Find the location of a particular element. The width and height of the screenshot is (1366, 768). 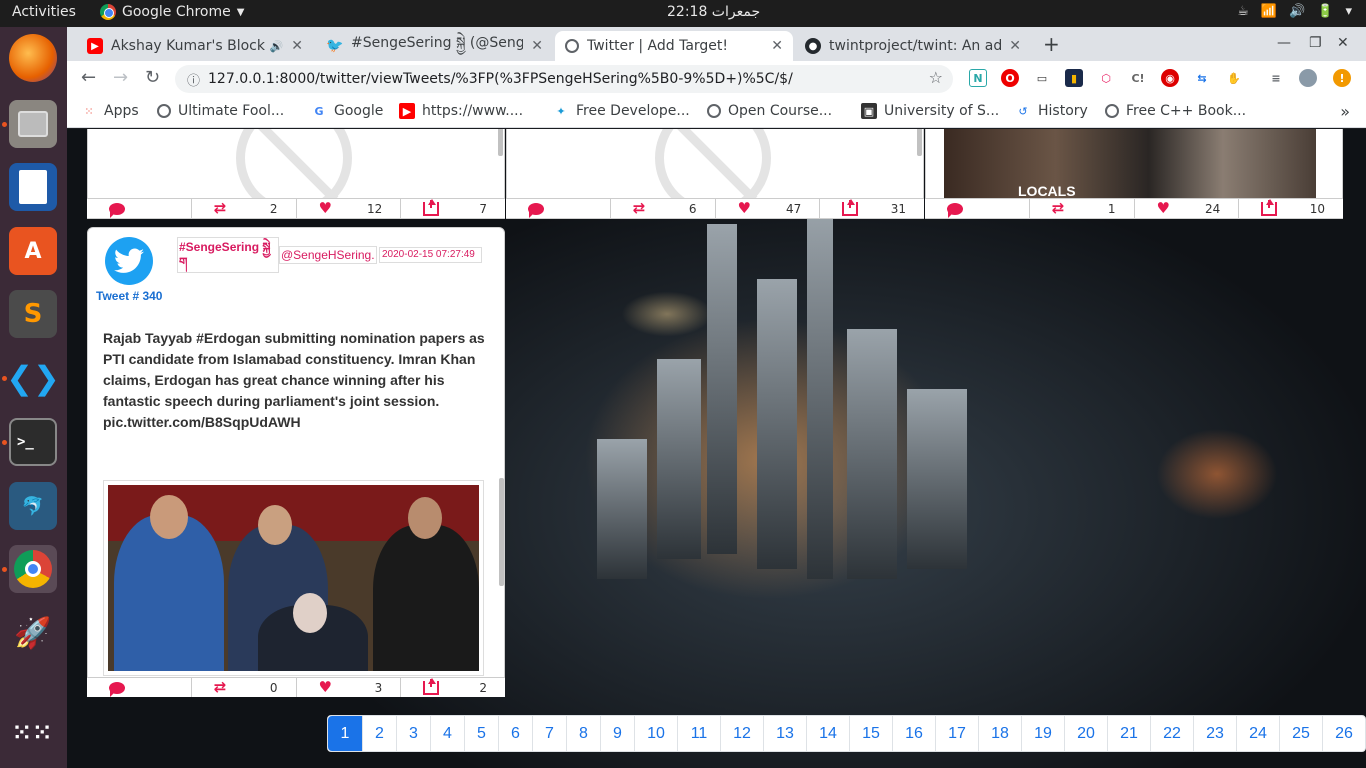

twitter-avatar is located at coordinates (129, 261).